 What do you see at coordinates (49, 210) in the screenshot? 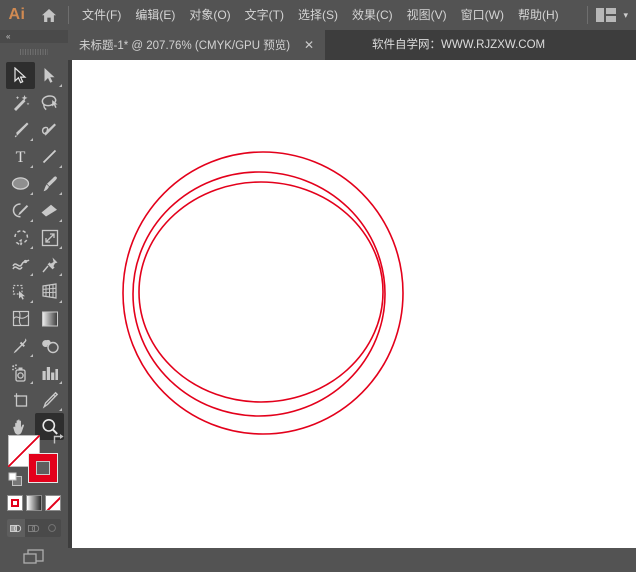
I see `eraser-tool` at bounding box center [49, 210].